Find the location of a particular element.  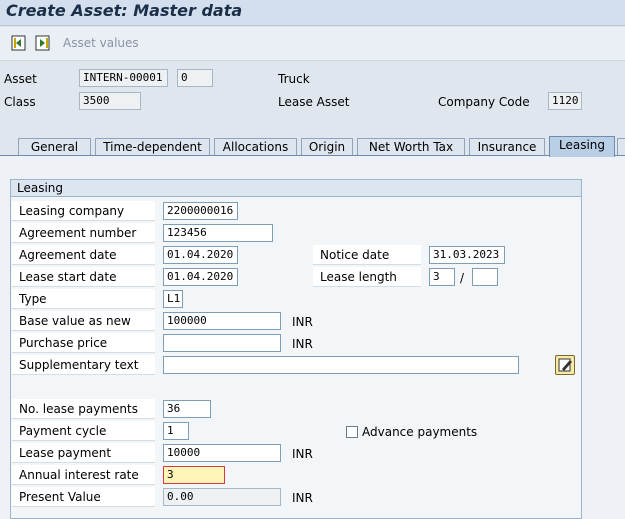

agreement-number-field: 123456 is located at coordinates (218, 233).